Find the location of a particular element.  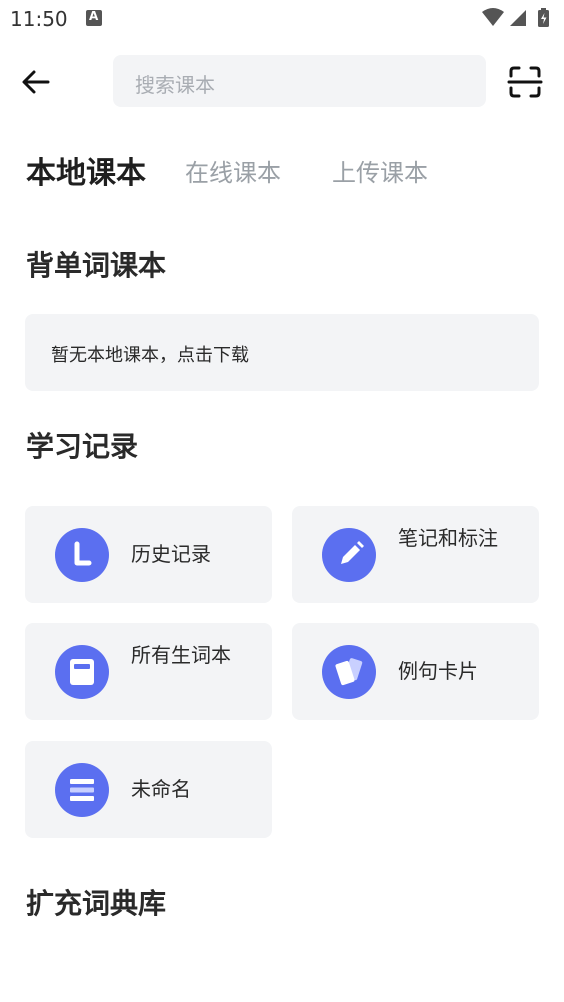

tab-online-books: 在线课本 is located at coordinates (233, 170).